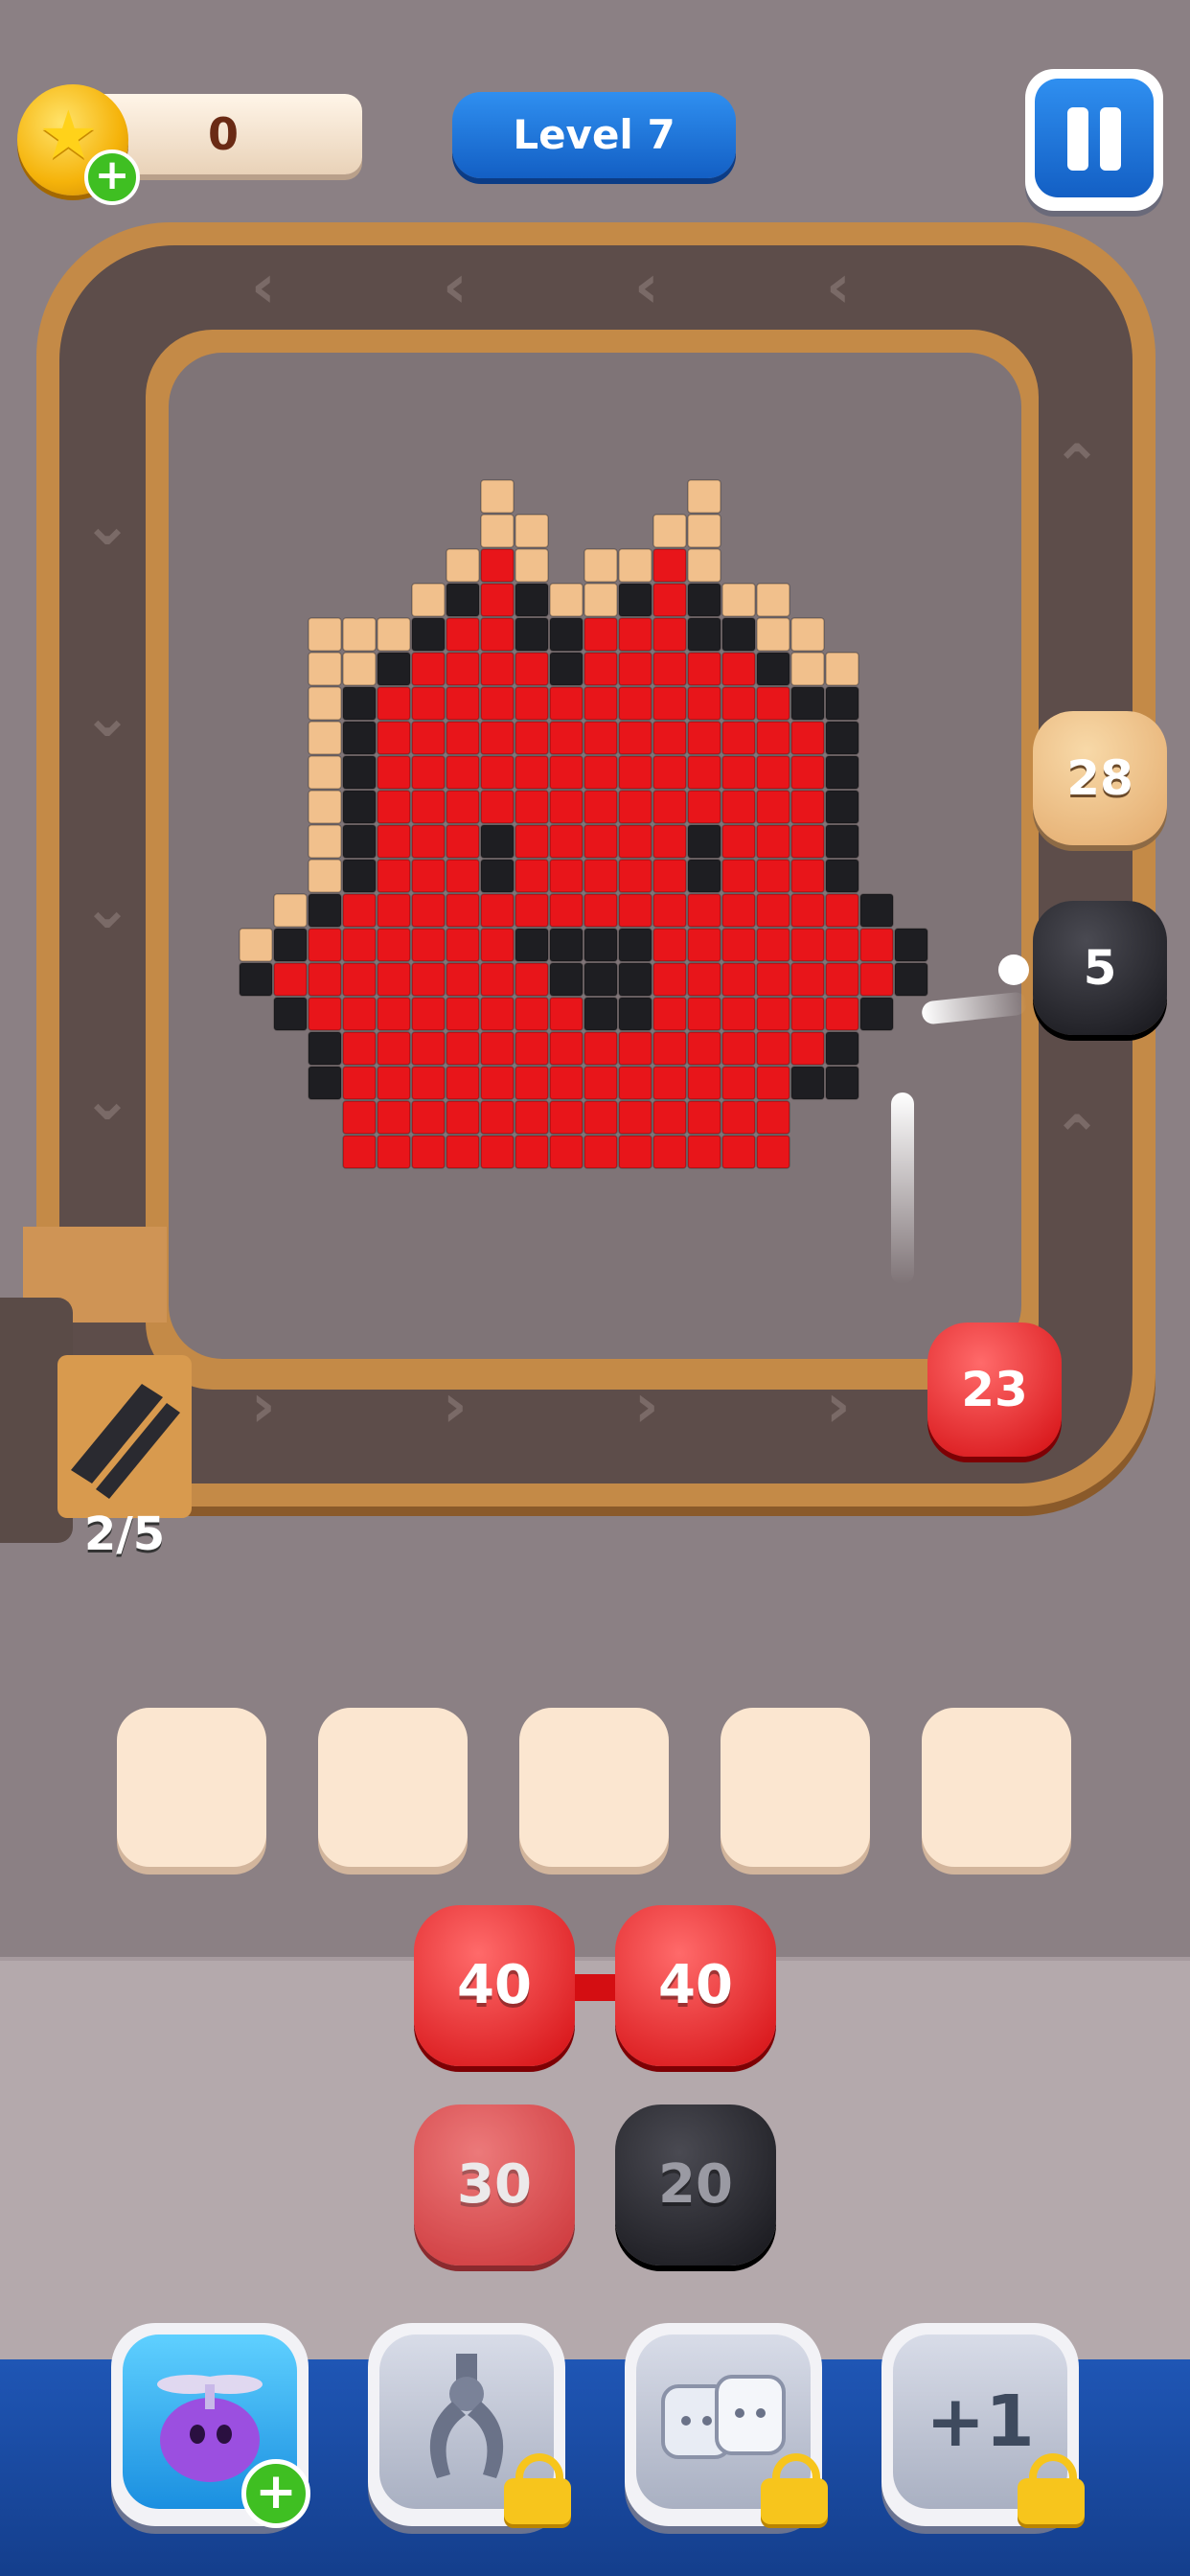  What do you see at coordinates (1100, 778) in the screenshot?
I see `shooter-tan: 28` at bounding box center [1100, 778].